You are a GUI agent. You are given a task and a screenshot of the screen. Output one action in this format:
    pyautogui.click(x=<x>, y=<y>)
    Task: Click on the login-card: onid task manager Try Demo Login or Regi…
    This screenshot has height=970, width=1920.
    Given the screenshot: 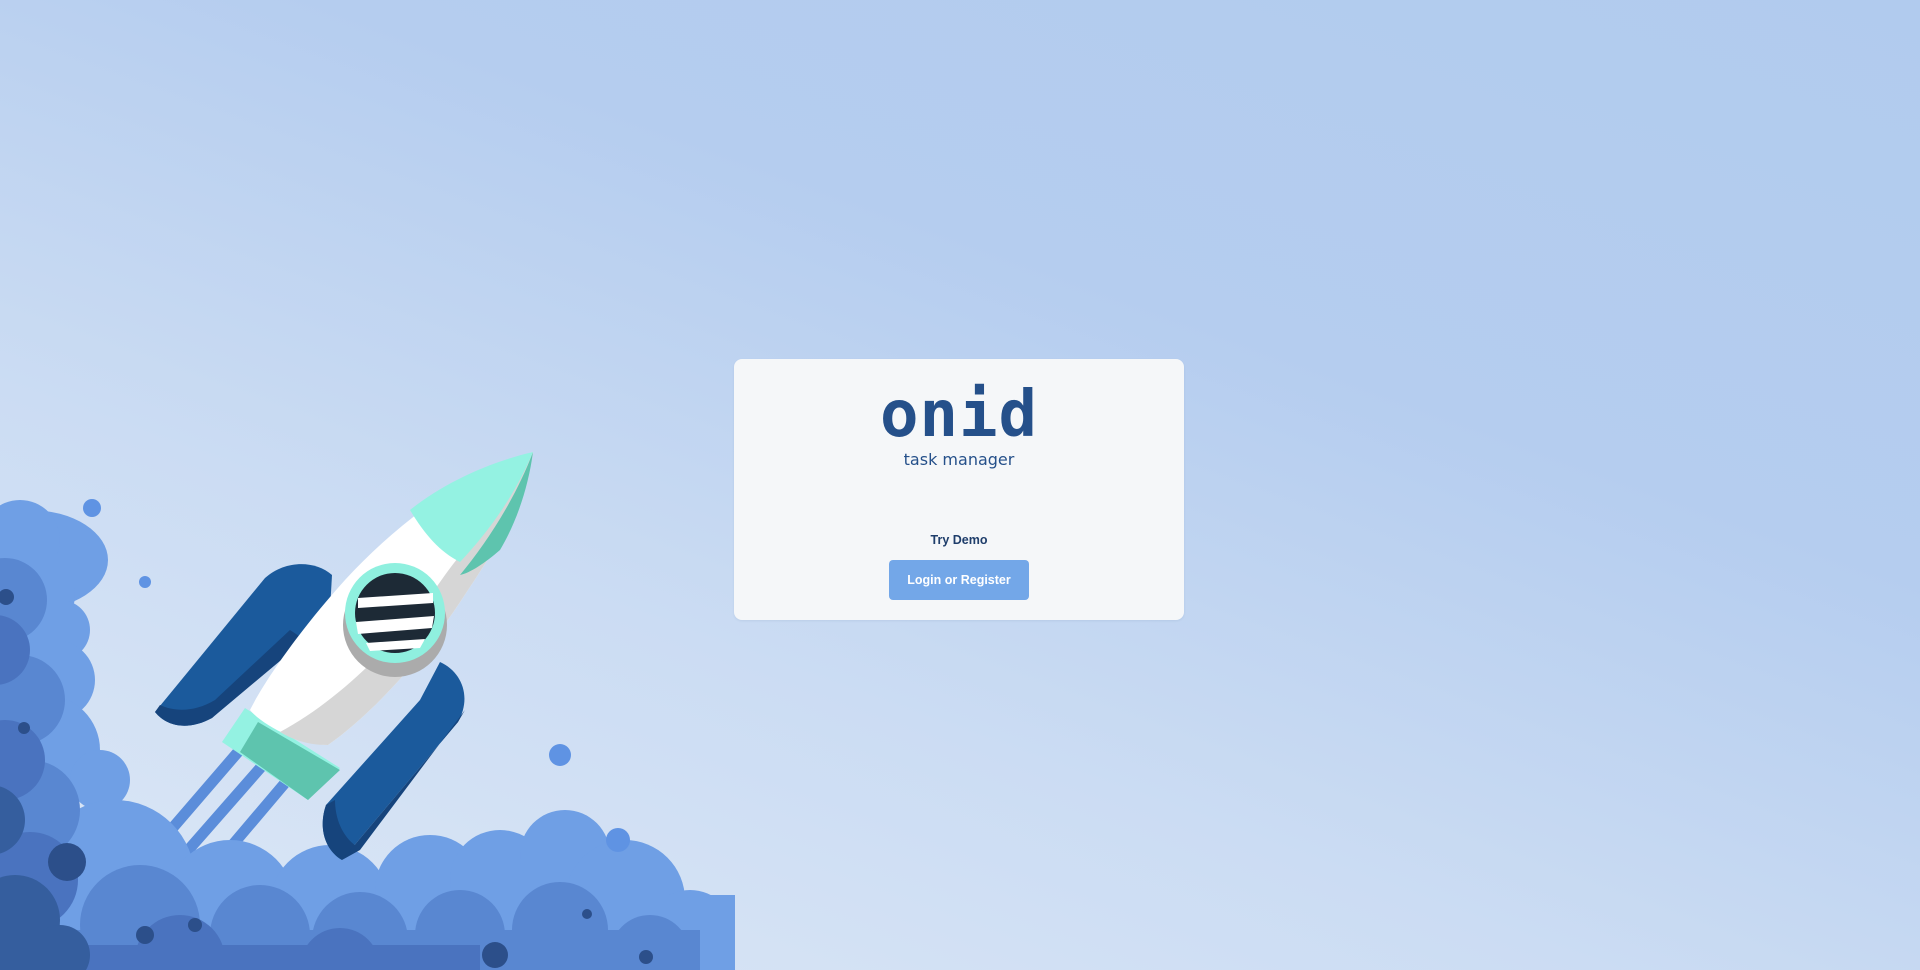 What is the action you would take?
    pyautogui.click(x=959, y=489)
    